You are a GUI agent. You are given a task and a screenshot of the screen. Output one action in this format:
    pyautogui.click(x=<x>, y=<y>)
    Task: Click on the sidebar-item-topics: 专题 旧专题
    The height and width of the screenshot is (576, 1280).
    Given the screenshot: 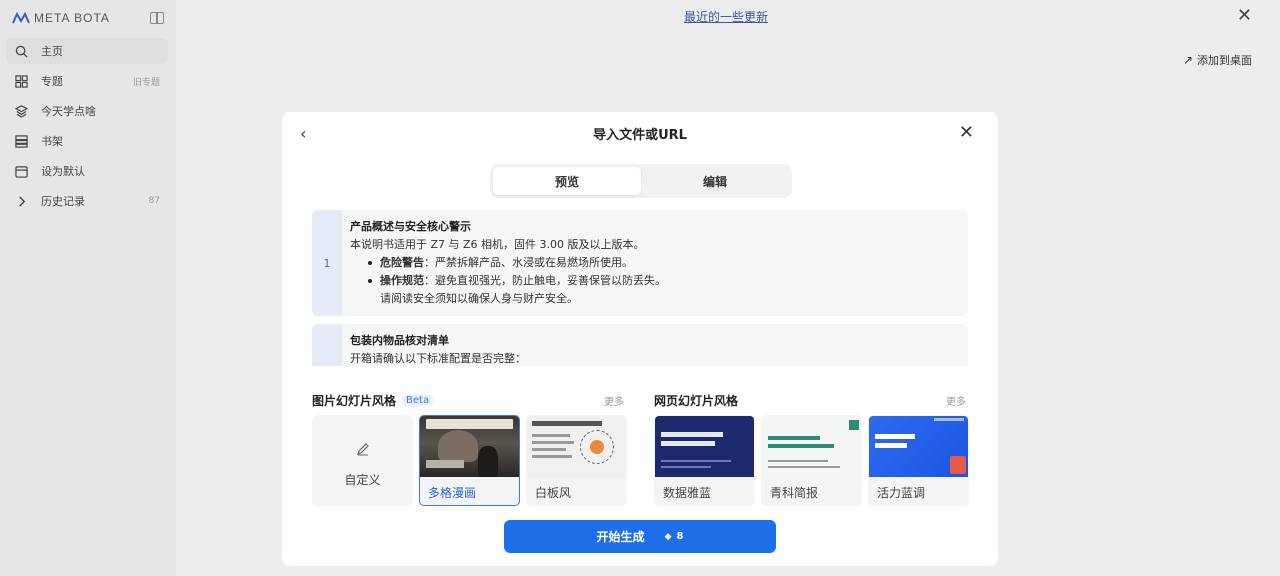 What is the action you would take?
    pyautogui.click(x=87, y=81)
    